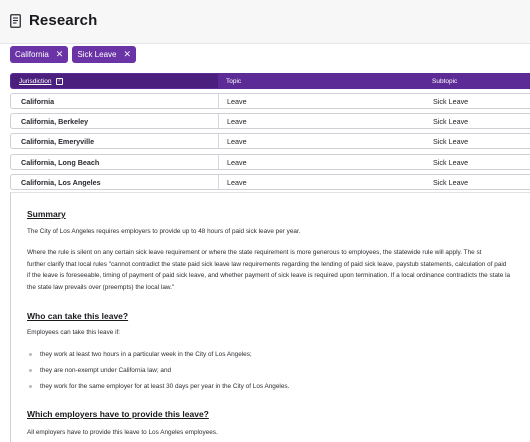 This screenshot has height=442, width=530. Describe the element at coordinates (270, 101) in the screenshot. I see `table-row: California Leave Sick Leave` at that location.